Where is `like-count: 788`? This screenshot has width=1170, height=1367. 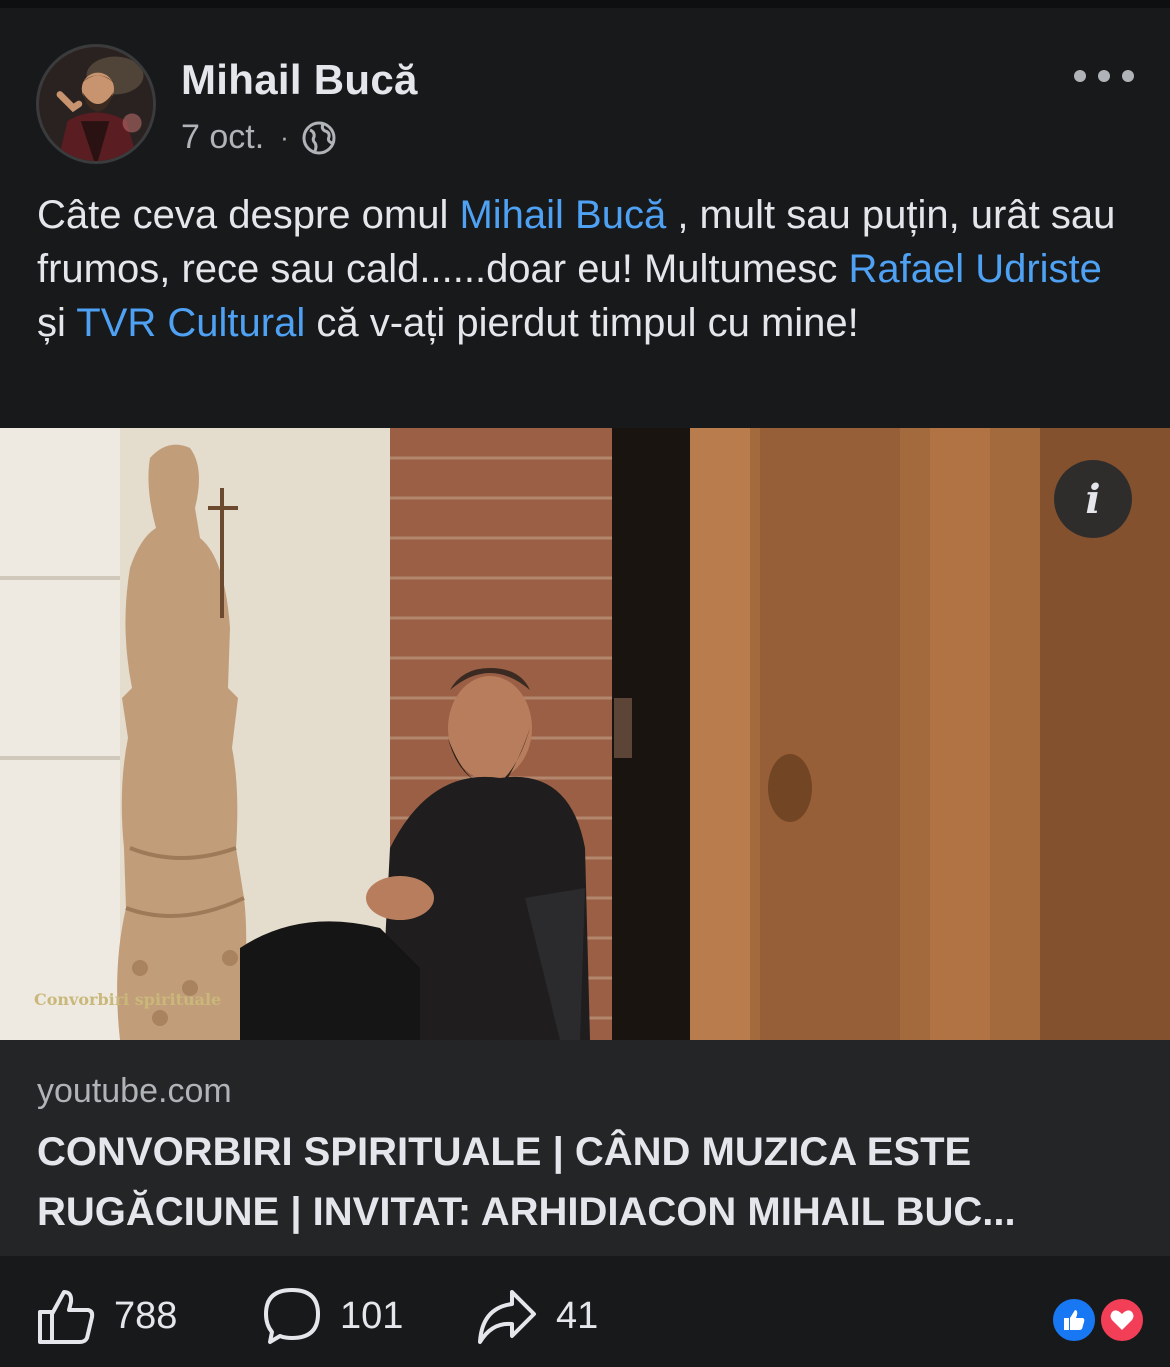 like-count: 788 is located at coordinates (146, 1315).